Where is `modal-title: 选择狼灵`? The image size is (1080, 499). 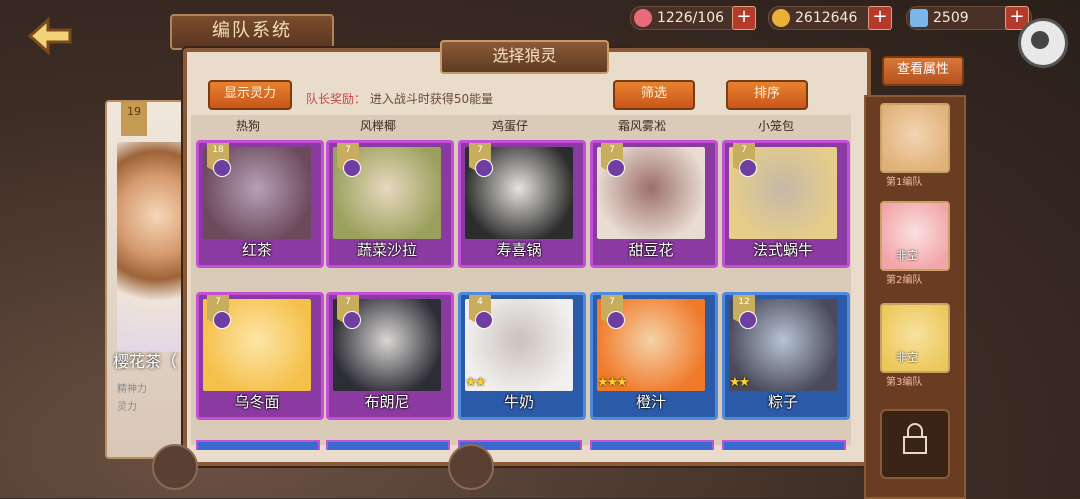 modal-title: 选择狼灵 is located at coordinates (524, 57).